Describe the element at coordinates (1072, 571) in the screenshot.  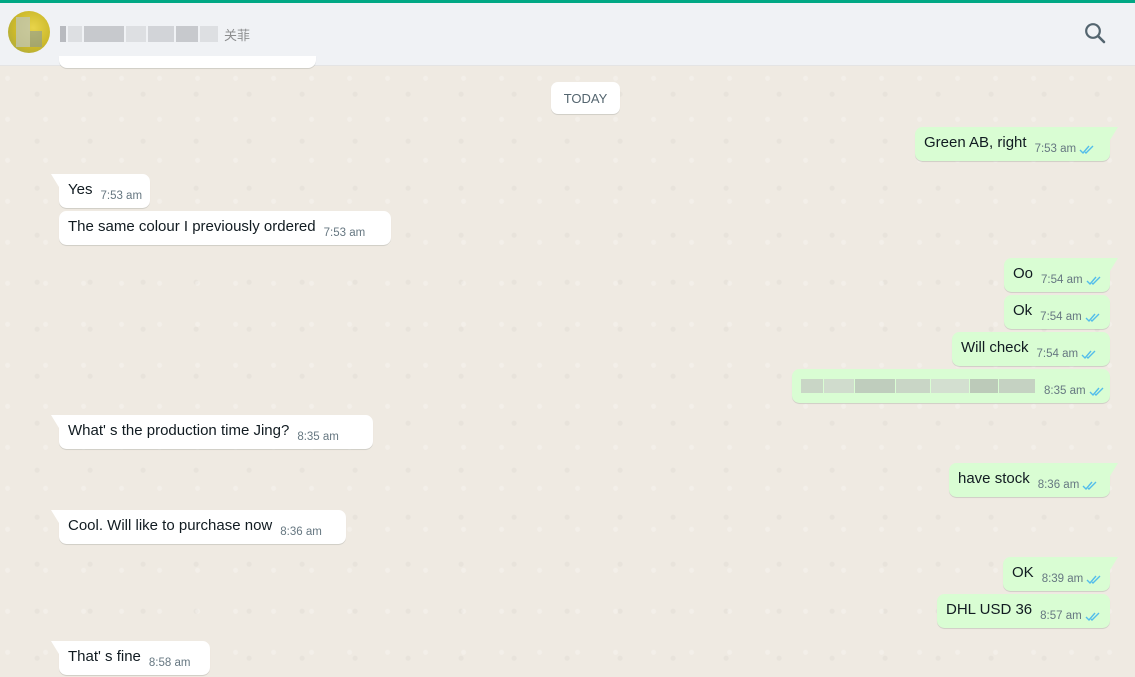
I see `message-meta: 8:39 am` at that location.